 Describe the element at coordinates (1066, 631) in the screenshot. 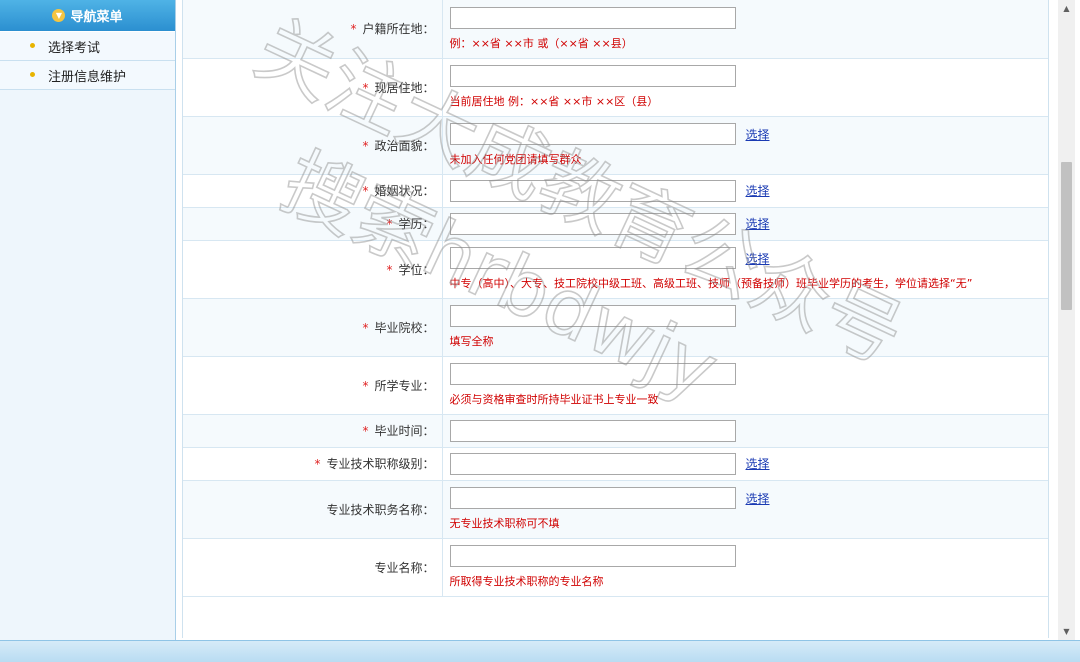

I see `scroll-down-icon: ▼` at that location.